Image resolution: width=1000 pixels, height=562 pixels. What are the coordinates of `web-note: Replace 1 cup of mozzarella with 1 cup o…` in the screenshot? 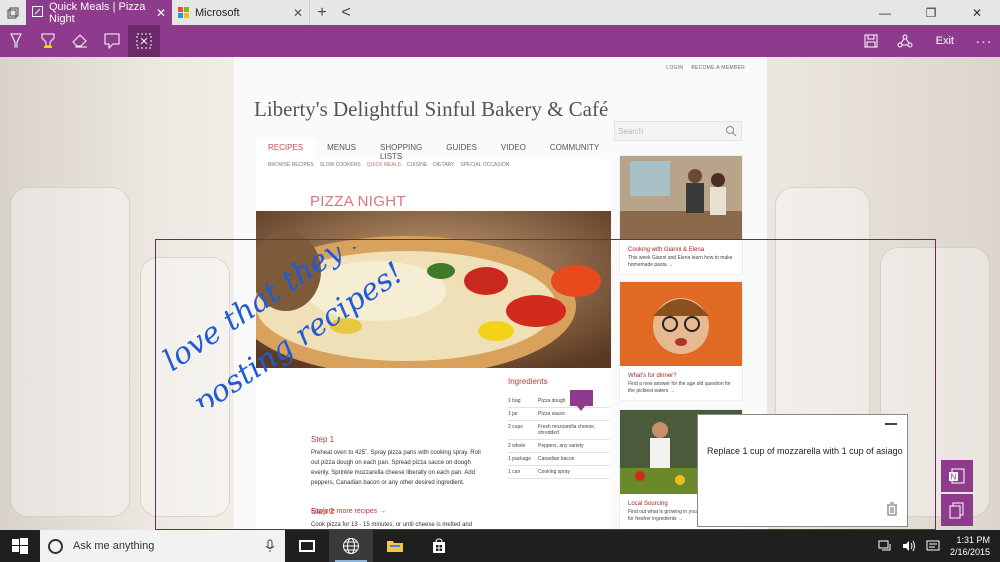 It's located at (802, 470).